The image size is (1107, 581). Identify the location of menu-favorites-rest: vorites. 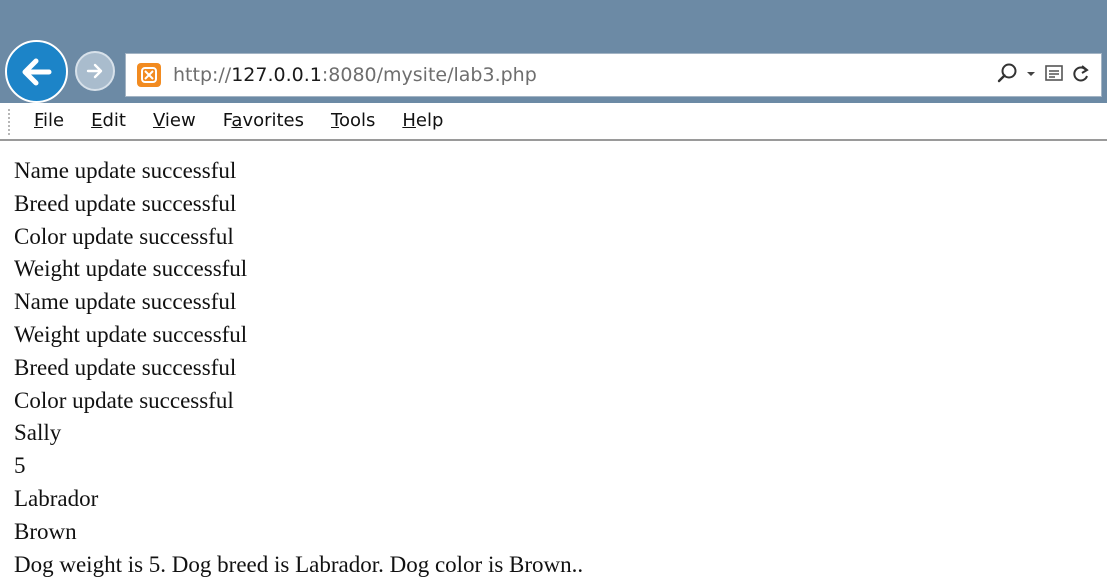
(273, 120).